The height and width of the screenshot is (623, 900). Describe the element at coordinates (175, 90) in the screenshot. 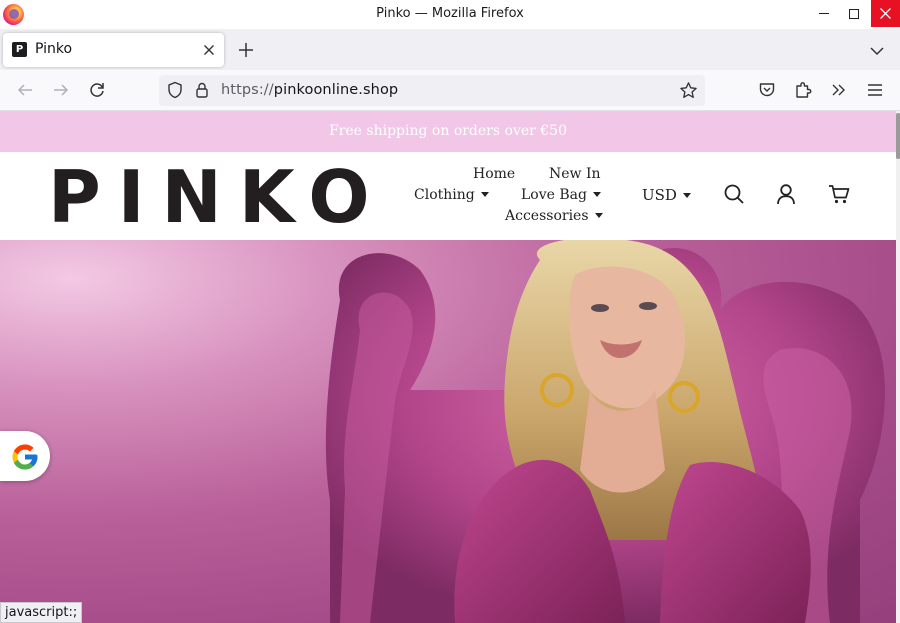

I see `shield-icon` at that location.